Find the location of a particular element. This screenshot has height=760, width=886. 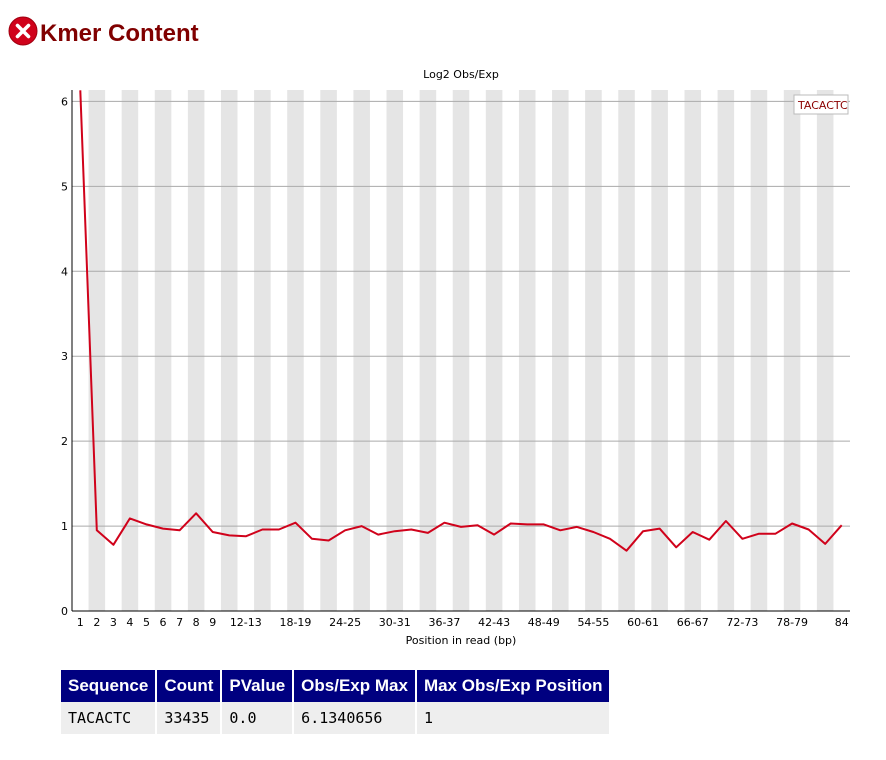

legend-entry: TACACTC is located at coordinates (822, 105).